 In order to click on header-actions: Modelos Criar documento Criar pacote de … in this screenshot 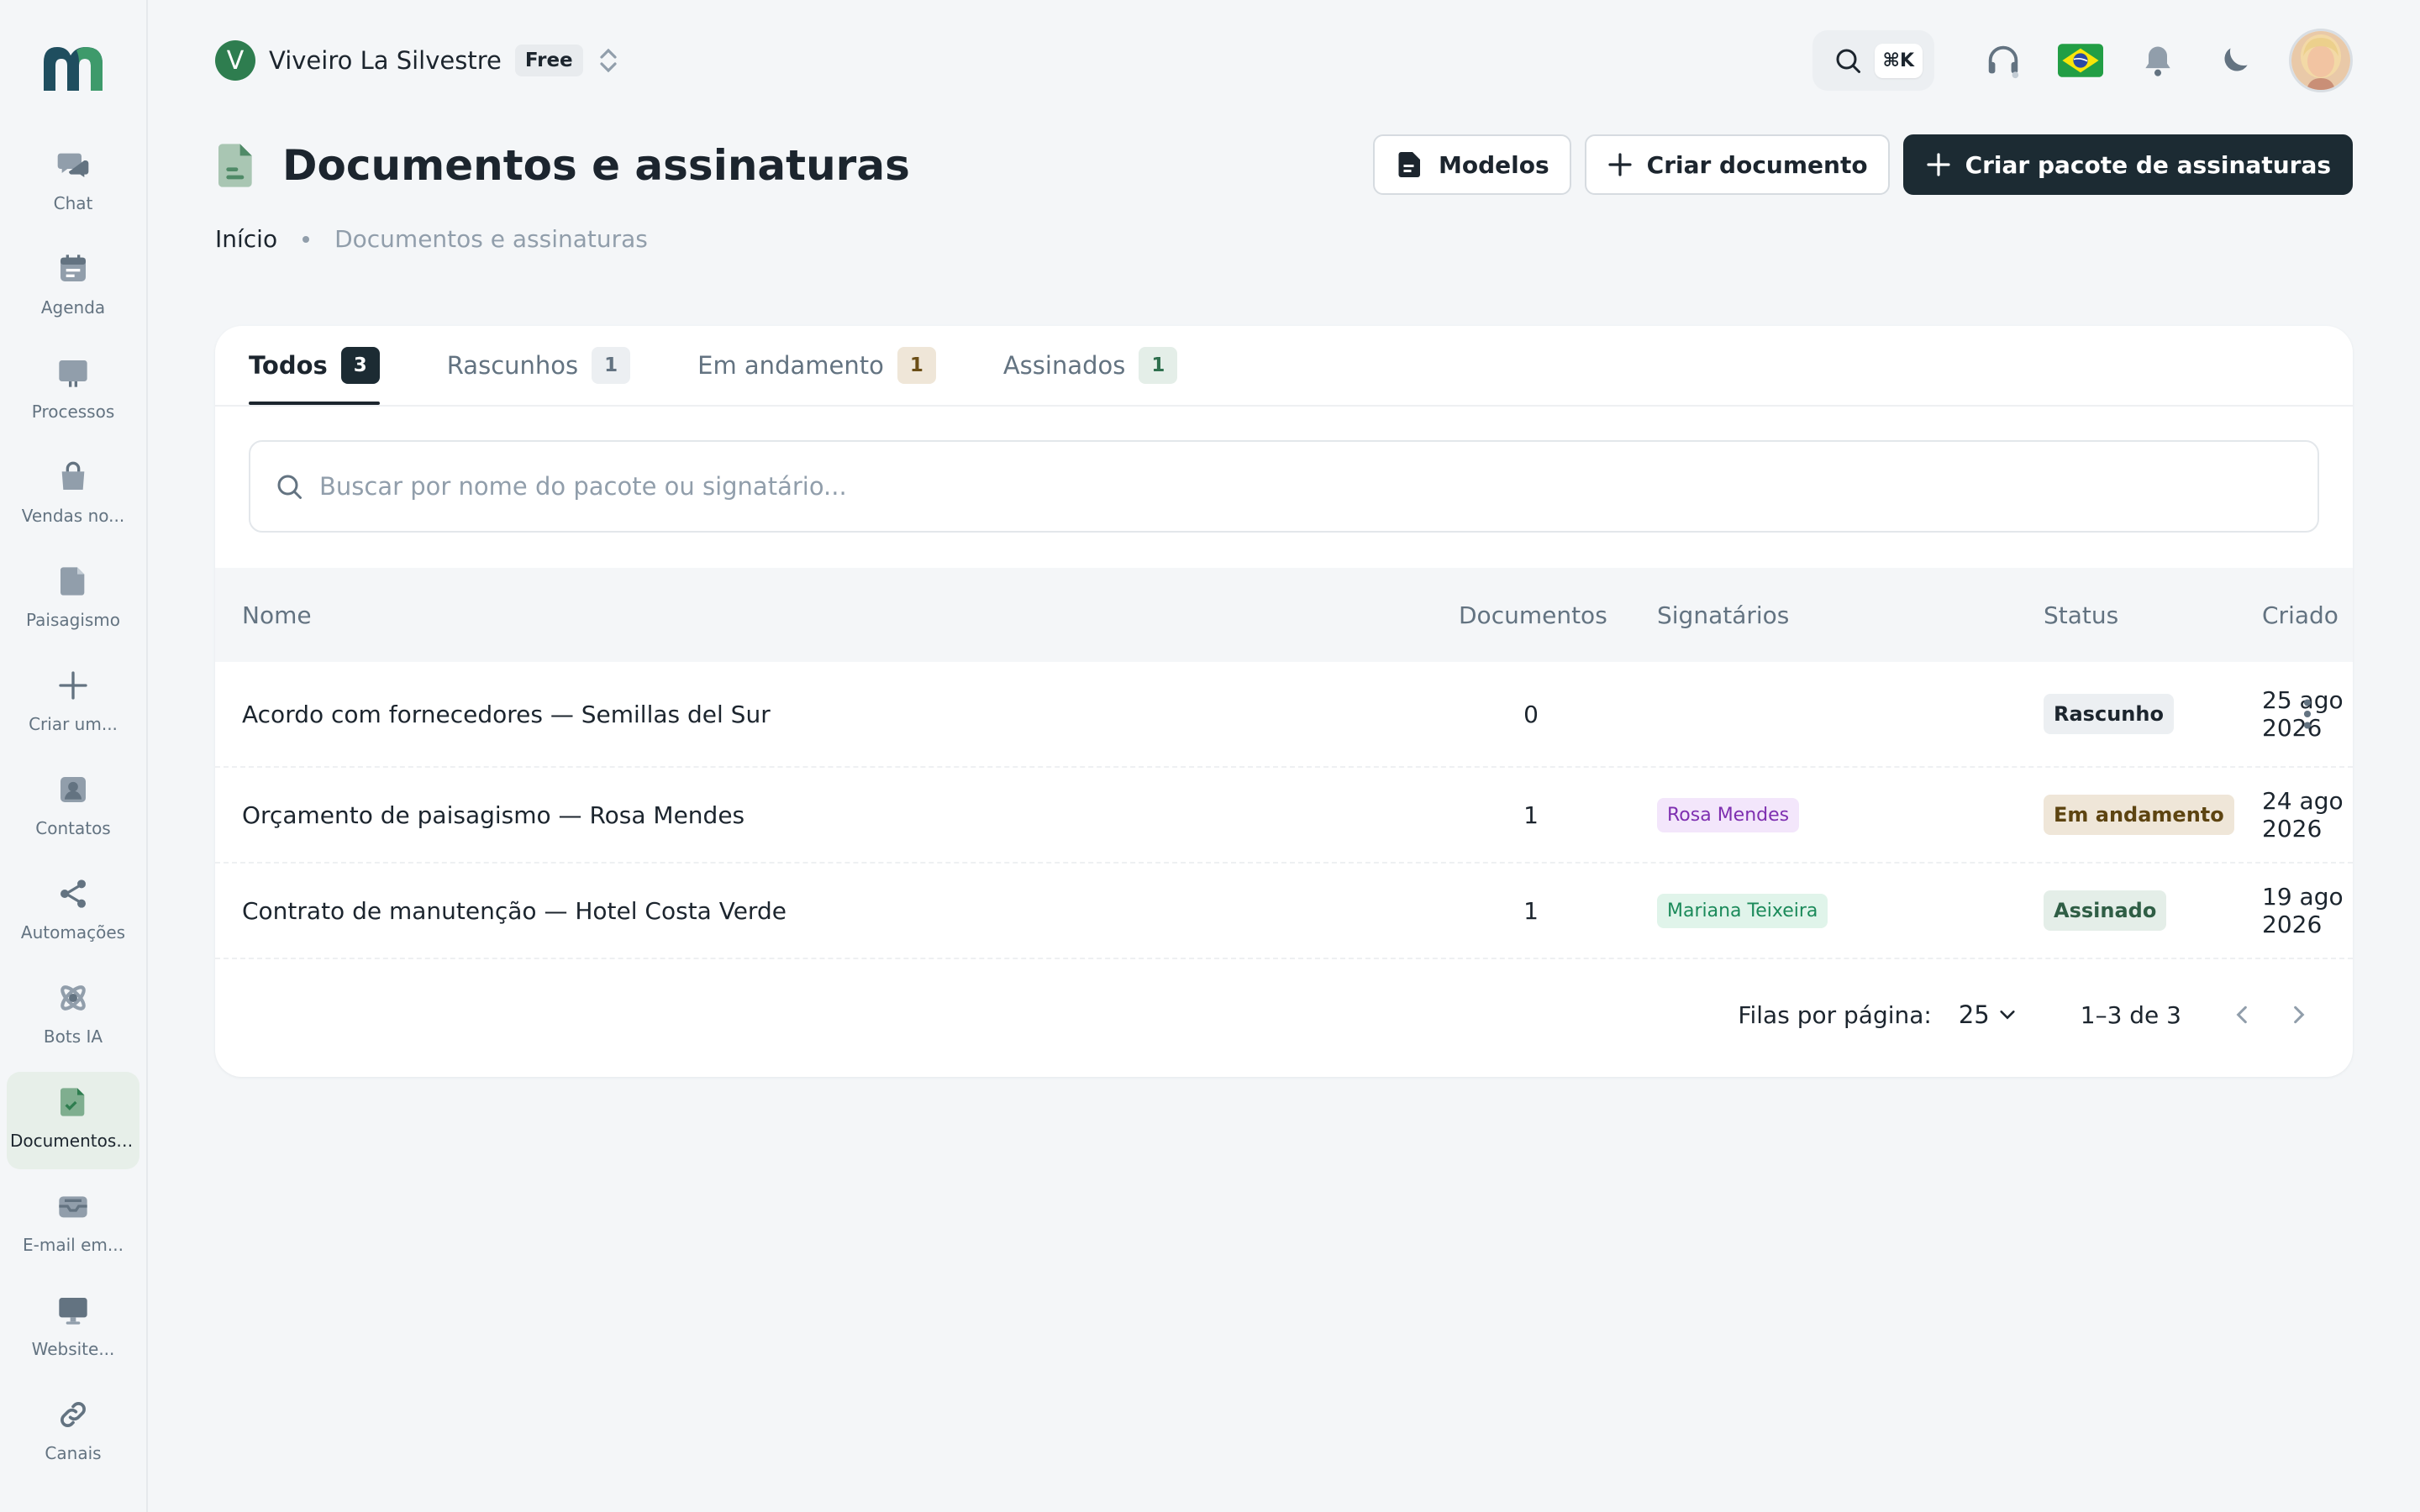, I will do `click(1863, 164)`.